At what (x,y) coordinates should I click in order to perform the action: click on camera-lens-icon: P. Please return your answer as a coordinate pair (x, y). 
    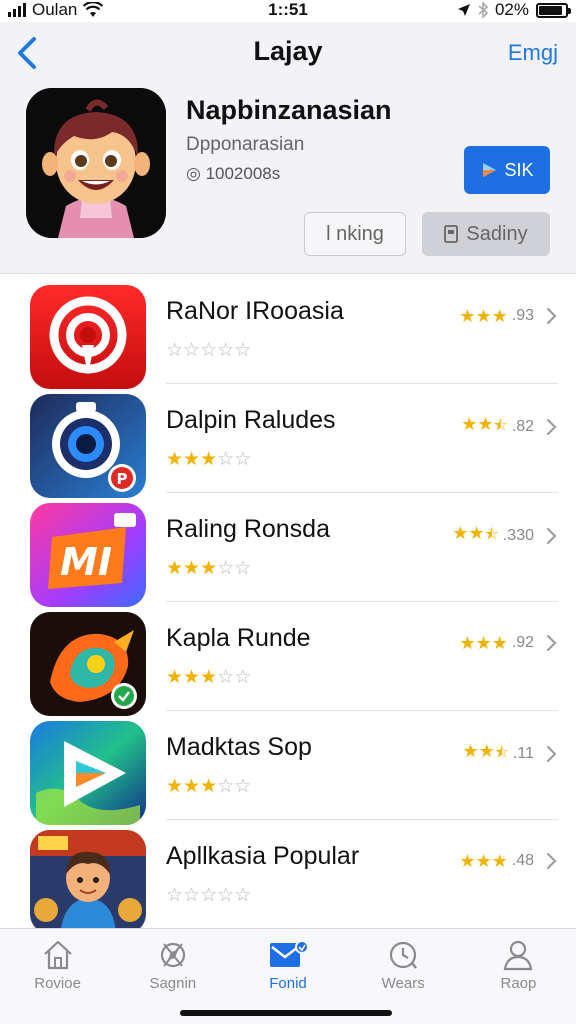
    Looking at the image, I should click on (88, 446).